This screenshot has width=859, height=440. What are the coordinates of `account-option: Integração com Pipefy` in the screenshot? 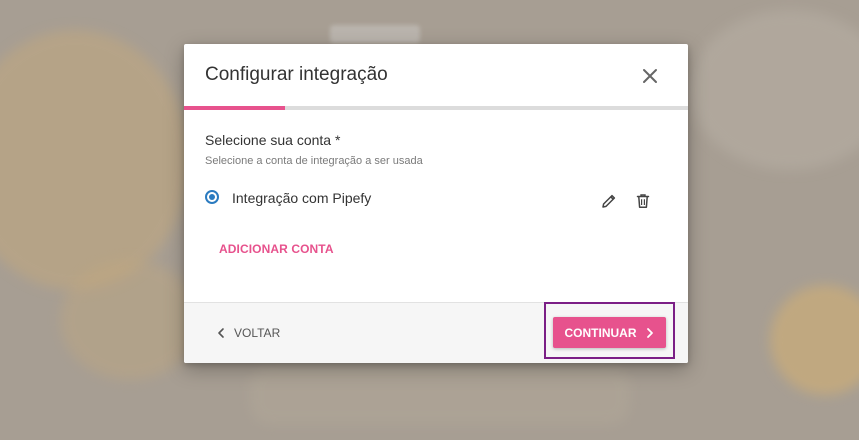 It's located at (434, 203).